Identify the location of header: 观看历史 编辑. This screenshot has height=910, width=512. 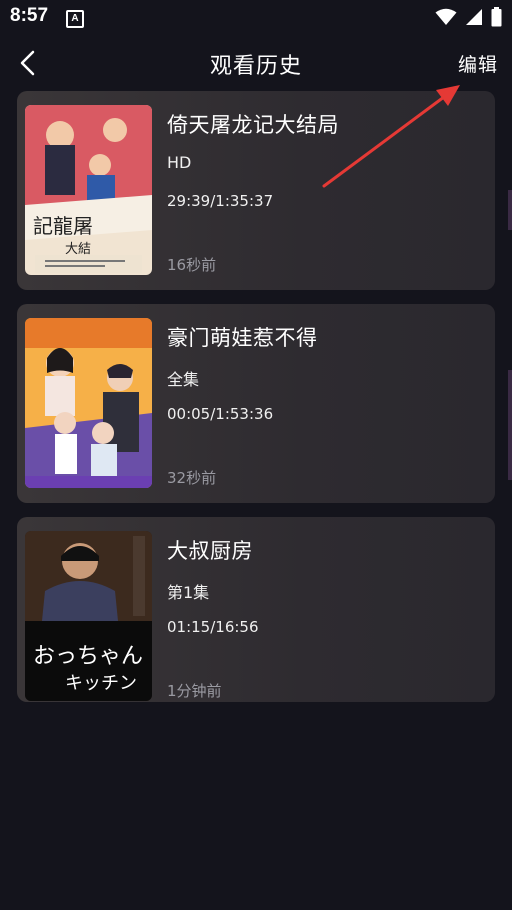
(256, 63).